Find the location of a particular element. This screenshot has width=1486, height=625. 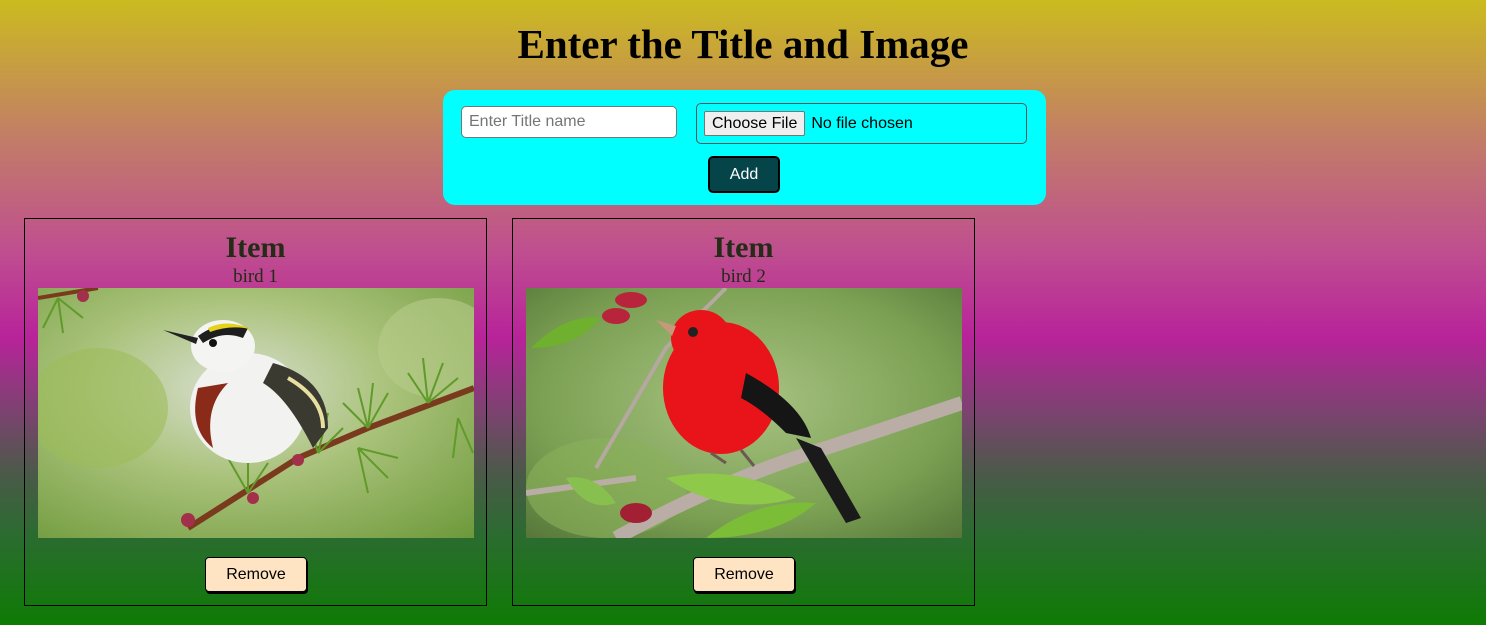

page-title: Enter the Title and Image is located at coordinates (743, 44).